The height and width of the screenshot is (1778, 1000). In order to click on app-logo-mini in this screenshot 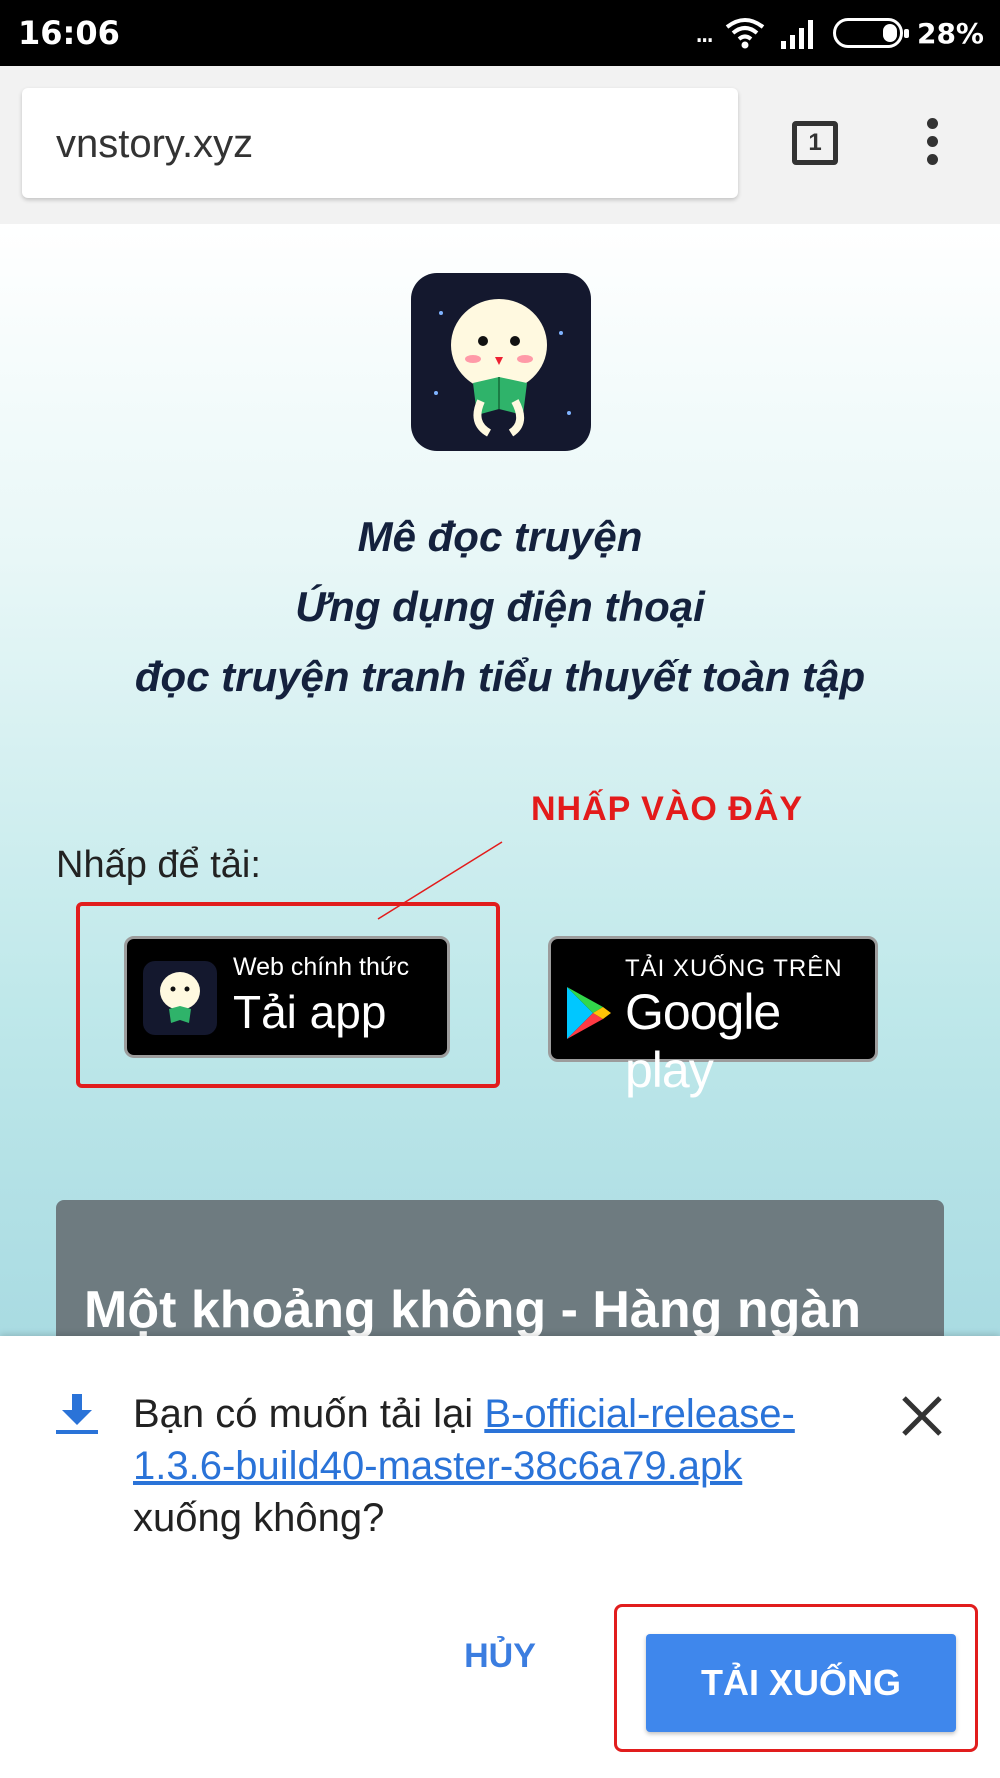, I will do `click(180, 998)`.